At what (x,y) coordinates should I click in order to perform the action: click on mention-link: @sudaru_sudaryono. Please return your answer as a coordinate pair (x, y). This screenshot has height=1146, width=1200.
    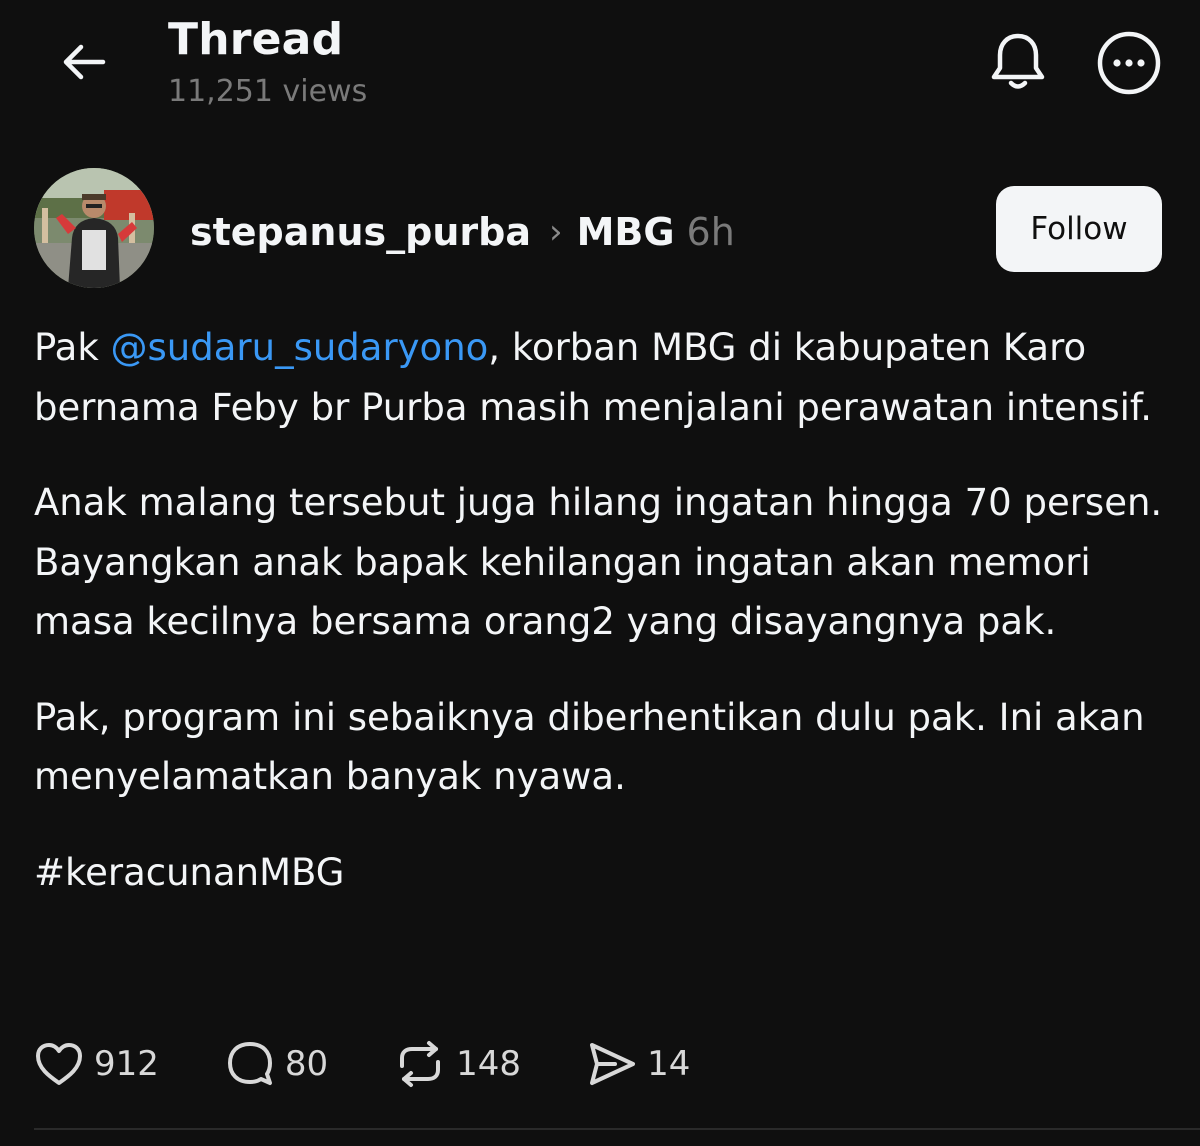
    Looking at the image, I should click on (300, 347).